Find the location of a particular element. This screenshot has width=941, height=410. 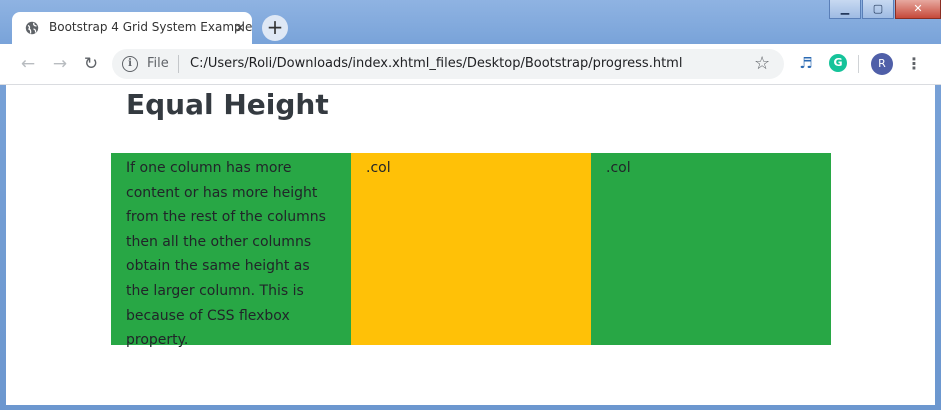

file-label: File is located at coordinates (158, 63).